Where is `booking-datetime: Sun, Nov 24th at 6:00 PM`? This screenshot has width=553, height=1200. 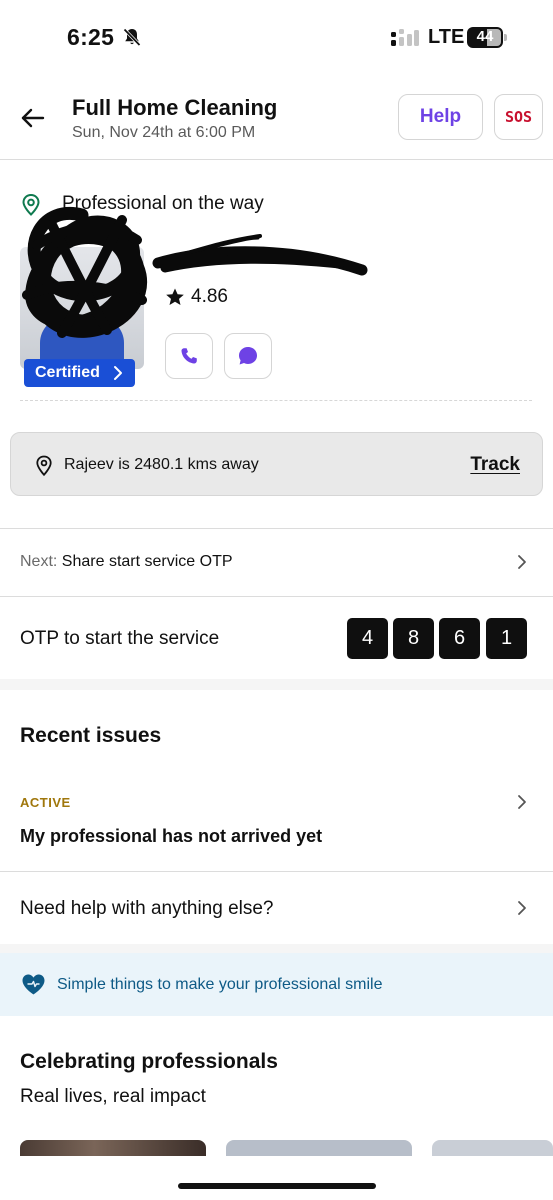 booking-datetime: Sun, Nov 24th at 6:00 PM is located at coordinates (164, 132).